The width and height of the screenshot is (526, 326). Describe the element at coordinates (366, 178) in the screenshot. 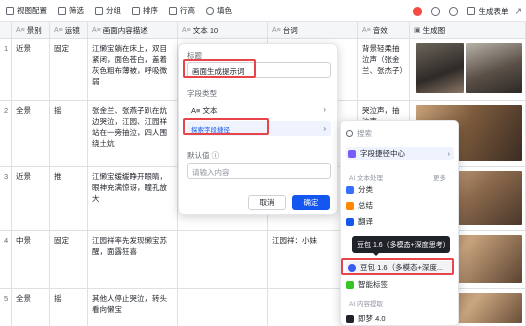

I see `ai-section-label: AI 文本处理` at that location.